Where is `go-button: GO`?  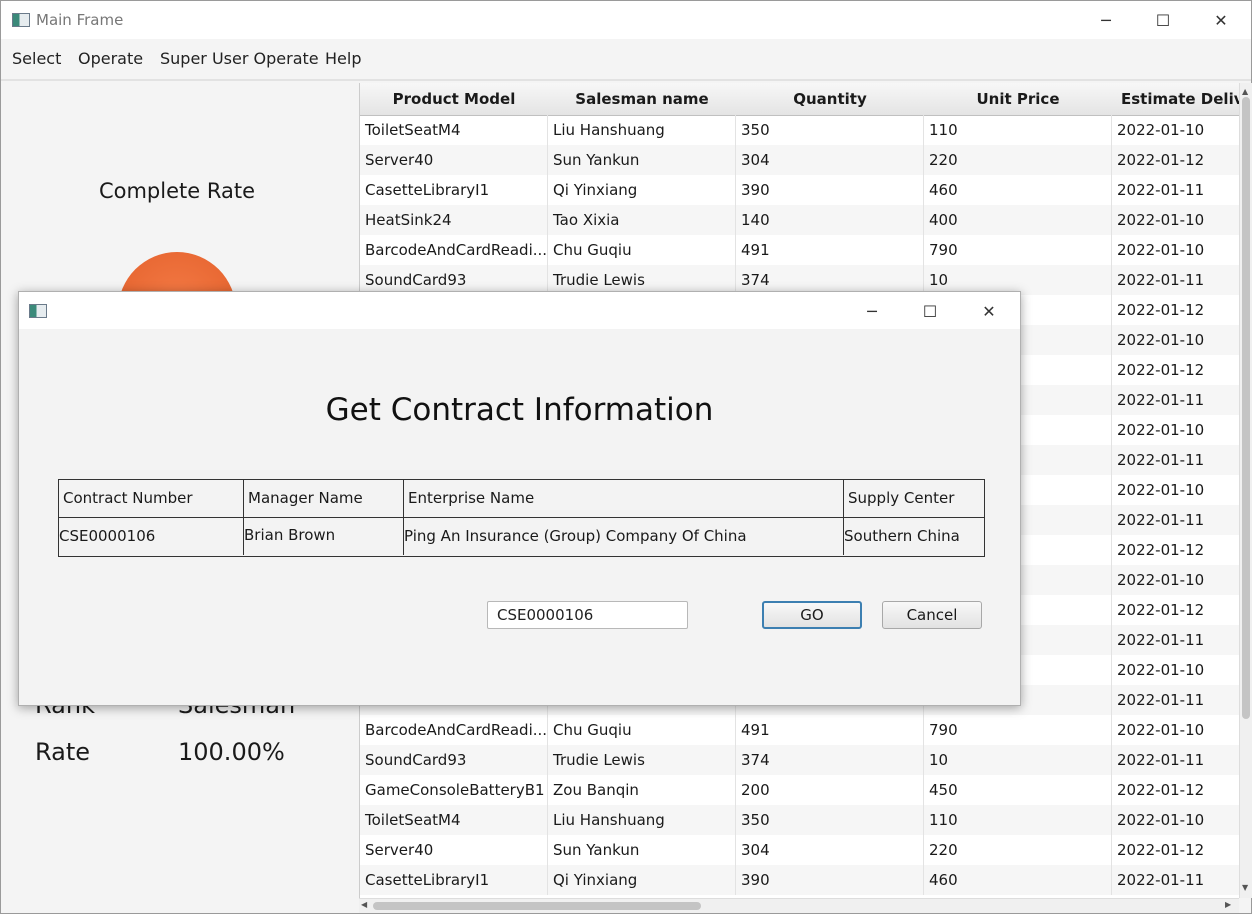
go-button: GO is located at coordinates (812, 615).